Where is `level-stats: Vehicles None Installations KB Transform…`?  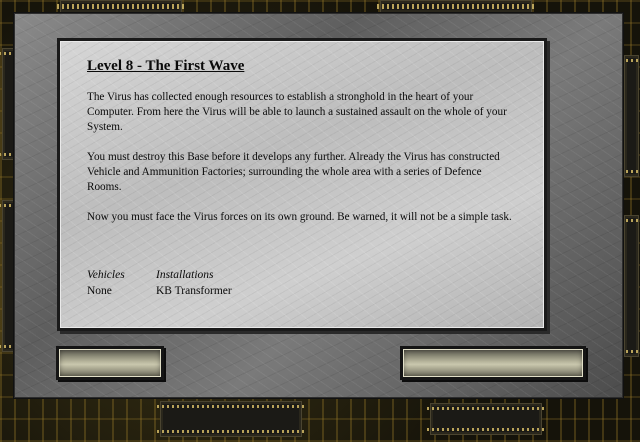 level-stats: Vehicles None Installations KB Transform… is located at coordinates (221, 283).